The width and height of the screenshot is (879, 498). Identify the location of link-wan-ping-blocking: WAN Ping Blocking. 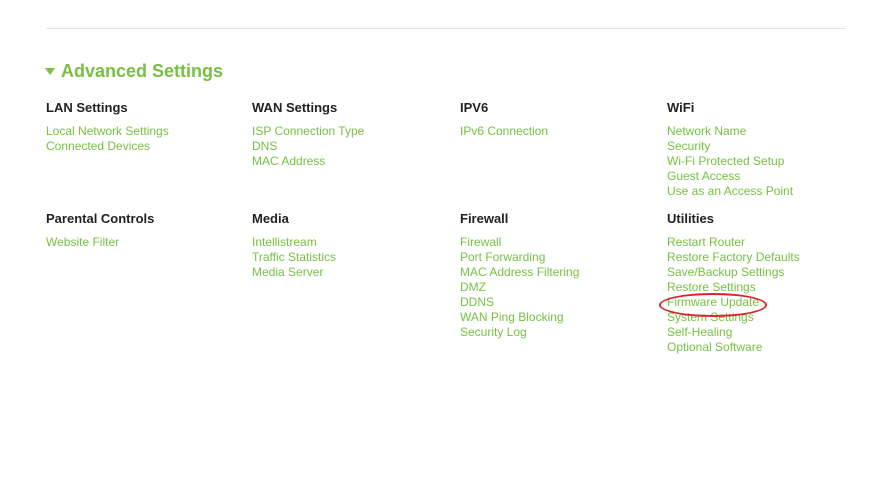
(555, 317).